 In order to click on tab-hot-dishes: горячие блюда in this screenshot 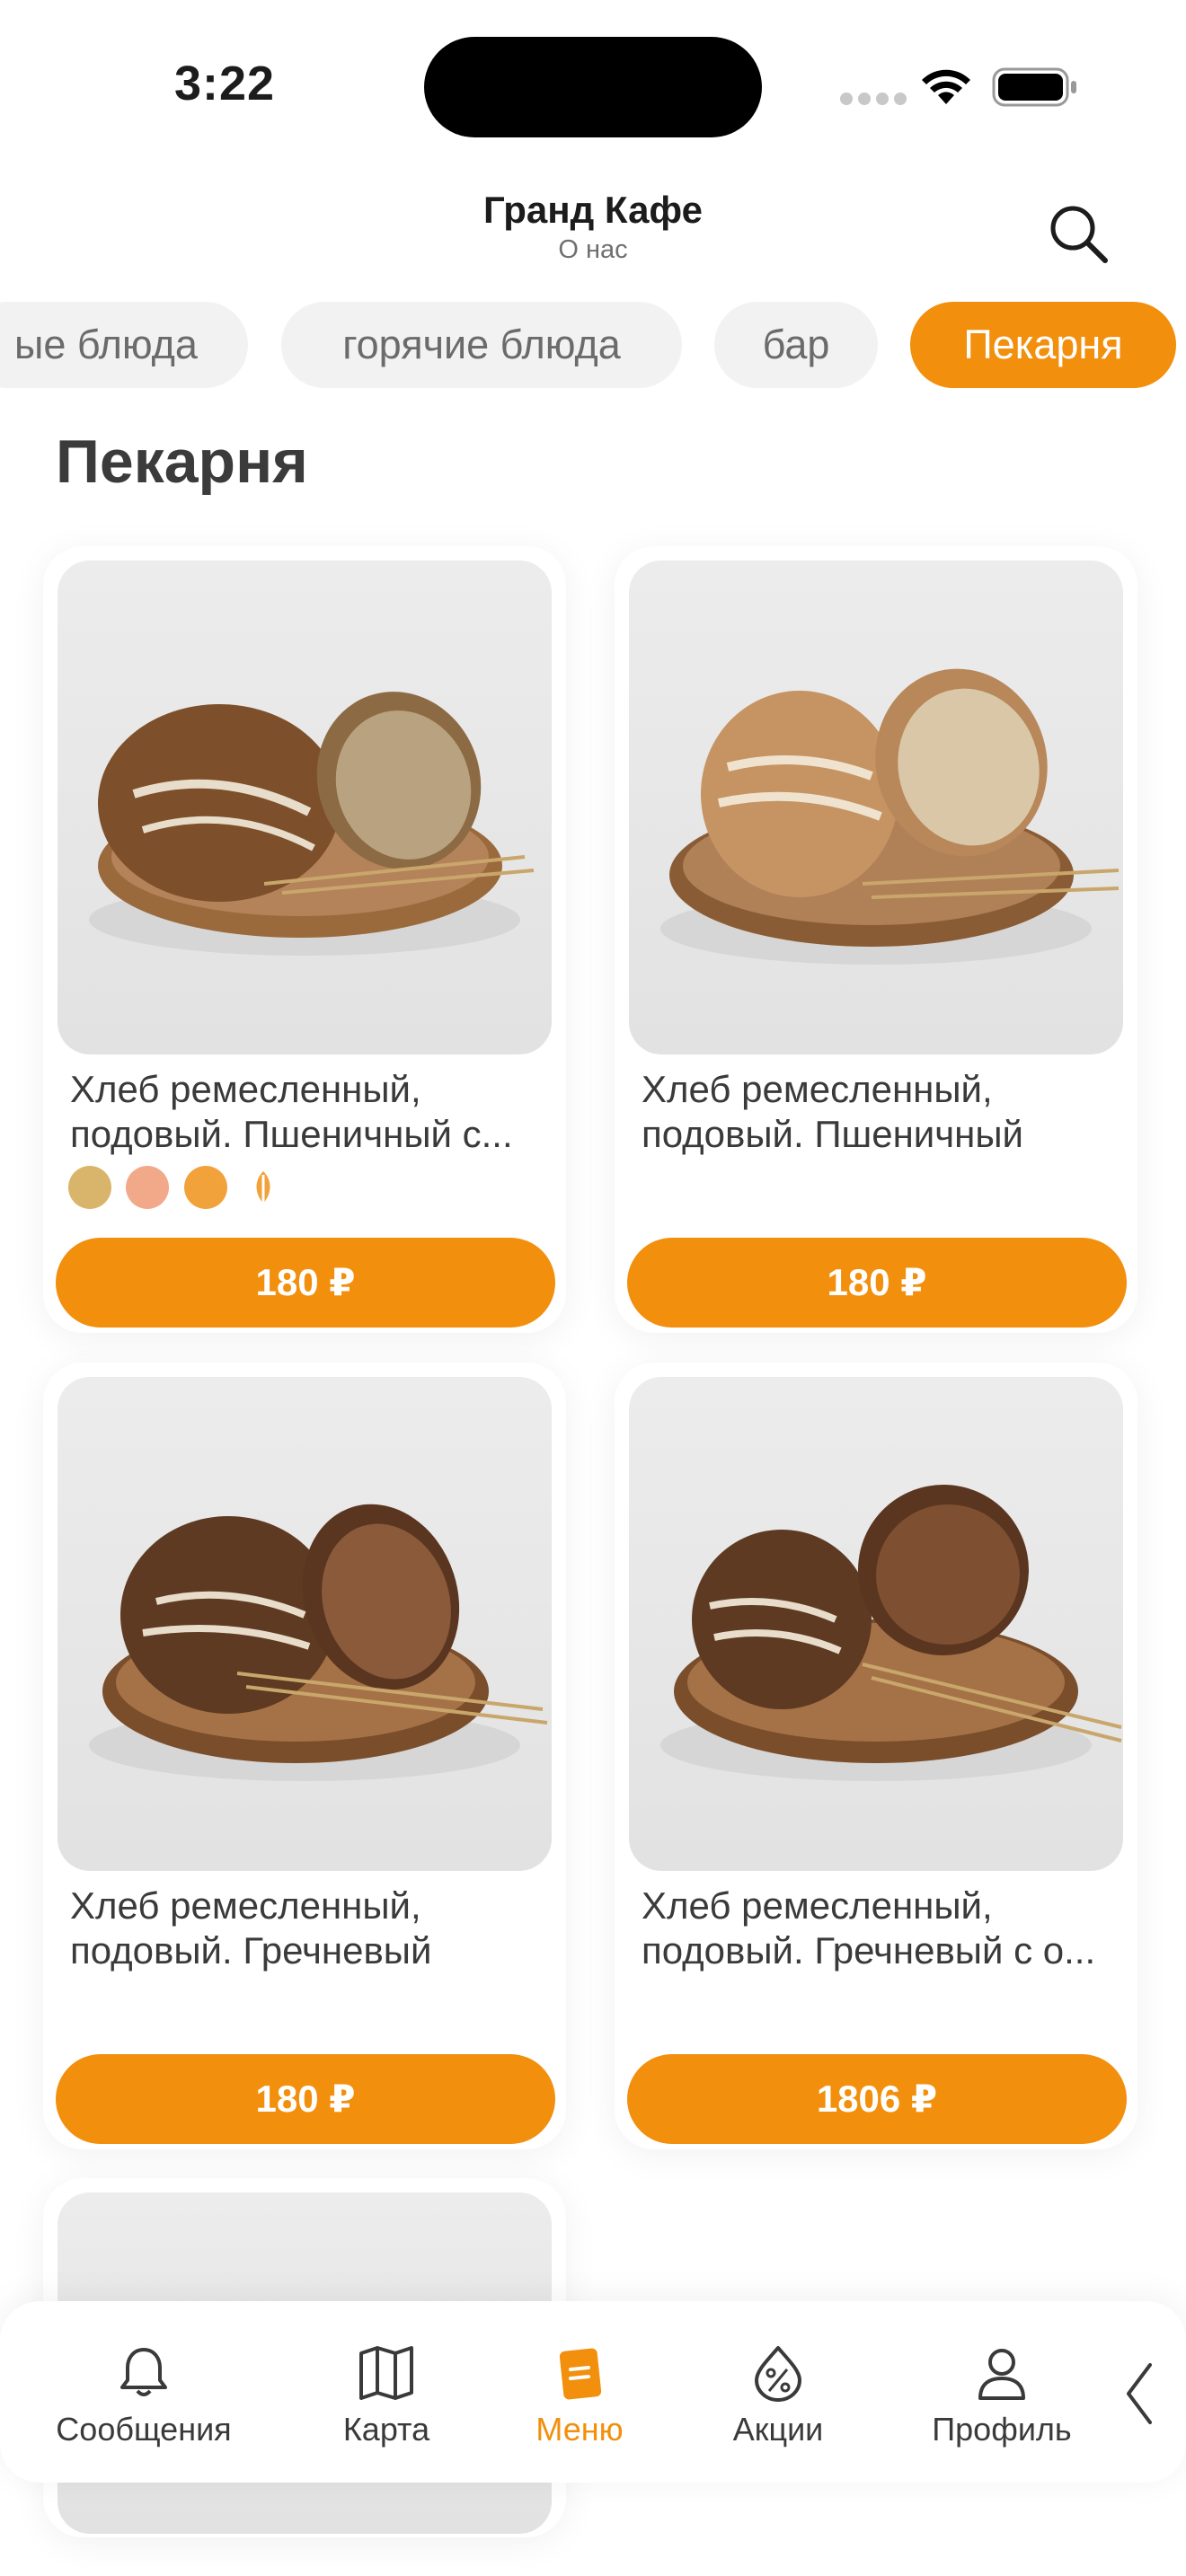, I will do `click(481, 345)`.